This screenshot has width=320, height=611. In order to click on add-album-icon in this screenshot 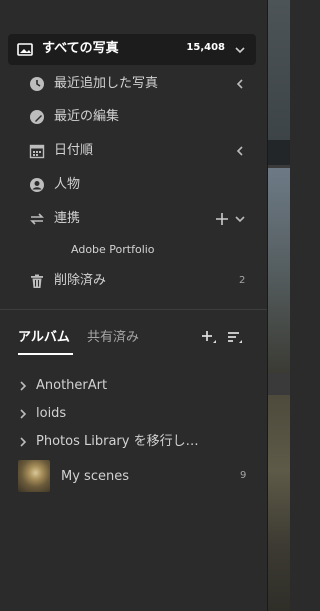, I will do `click(209, 338)`.